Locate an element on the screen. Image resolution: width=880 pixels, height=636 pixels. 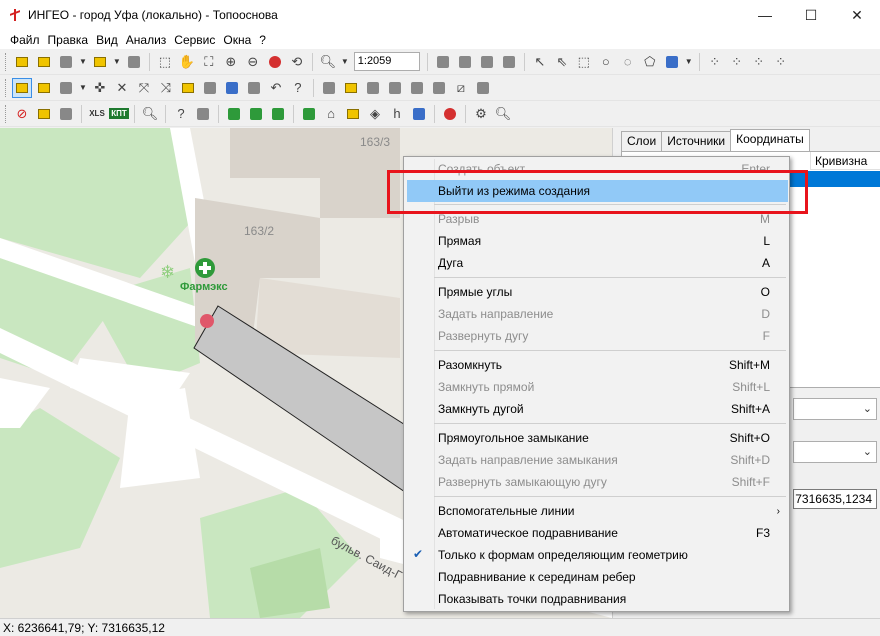
move-node-icon: ✜ is located at coordinates (100, 88).